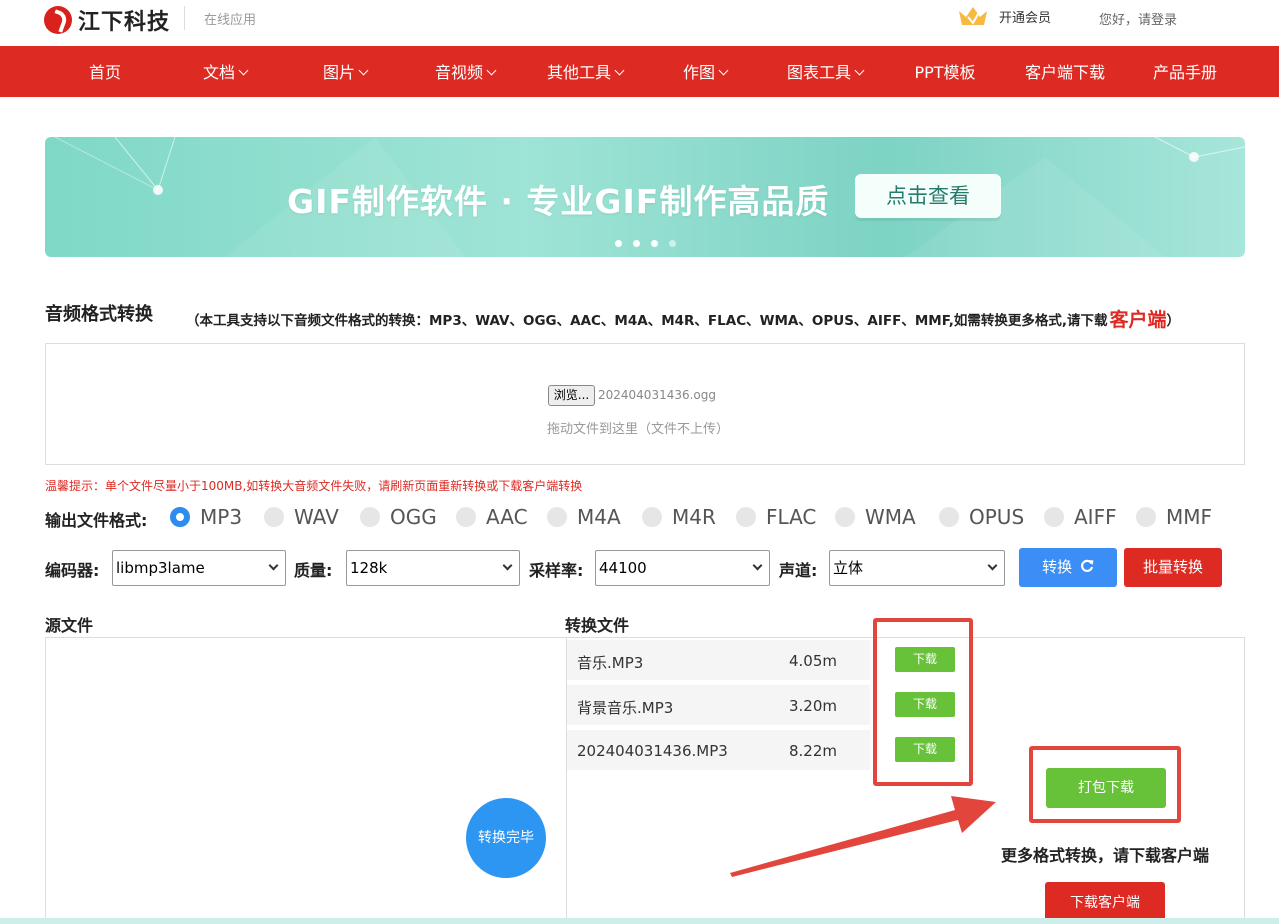 The width and height of the screenshot is (1279, 924). Describe the element at coordinates (1138, 18) in the screenshot. I see `login-link: 您好，请登录` at that location.